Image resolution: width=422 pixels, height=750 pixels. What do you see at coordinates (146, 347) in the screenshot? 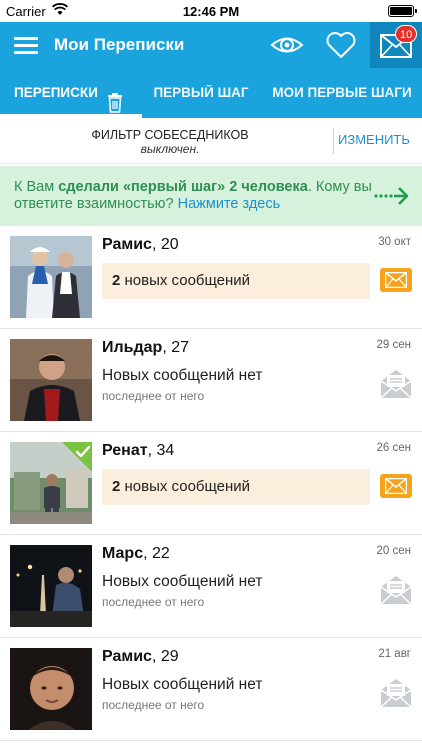
I see `contact-name: Ильдар, 27` at bounding box center [146, 347].